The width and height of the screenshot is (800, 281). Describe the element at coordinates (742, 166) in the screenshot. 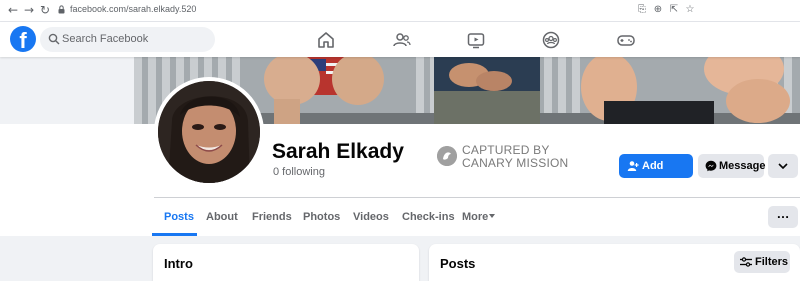

I see `message-label: Message` at that location.